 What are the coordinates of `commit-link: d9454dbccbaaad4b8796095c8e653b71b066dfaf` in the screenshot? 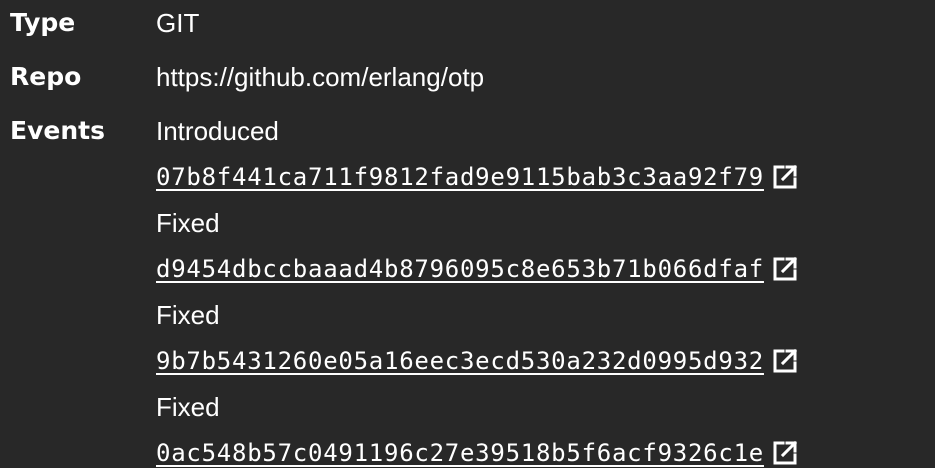 It's located at (460, 269).